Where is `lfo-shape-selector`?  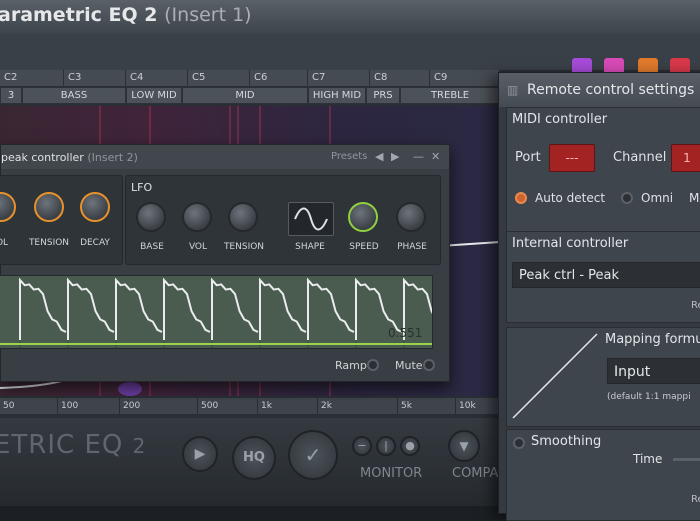 lfo-shape-selector is located at coordinates (311, 219).